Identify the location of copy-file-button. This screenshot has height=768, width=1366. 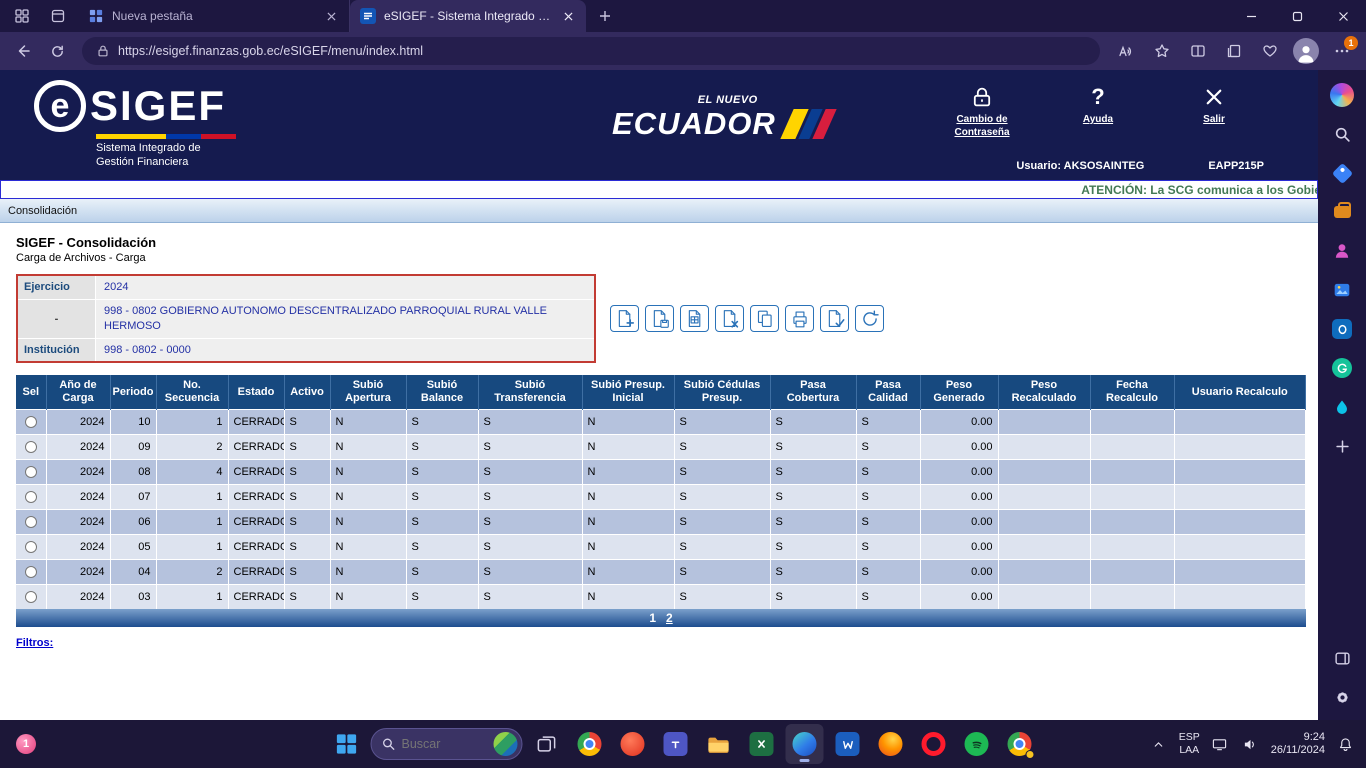
(764, 319).